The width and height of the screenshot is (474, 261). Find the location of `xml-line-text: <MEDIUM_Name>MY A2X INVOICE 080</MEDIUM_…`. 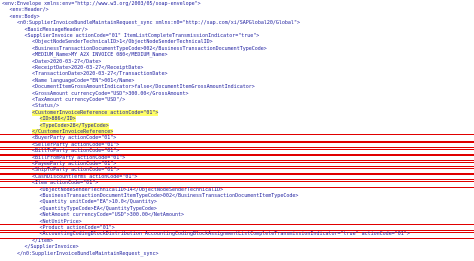

xml-line-text: <MEDIUM_Name>MY A2X INVOICE 080</MEDIUM_… is located at coordinates (100, 55).